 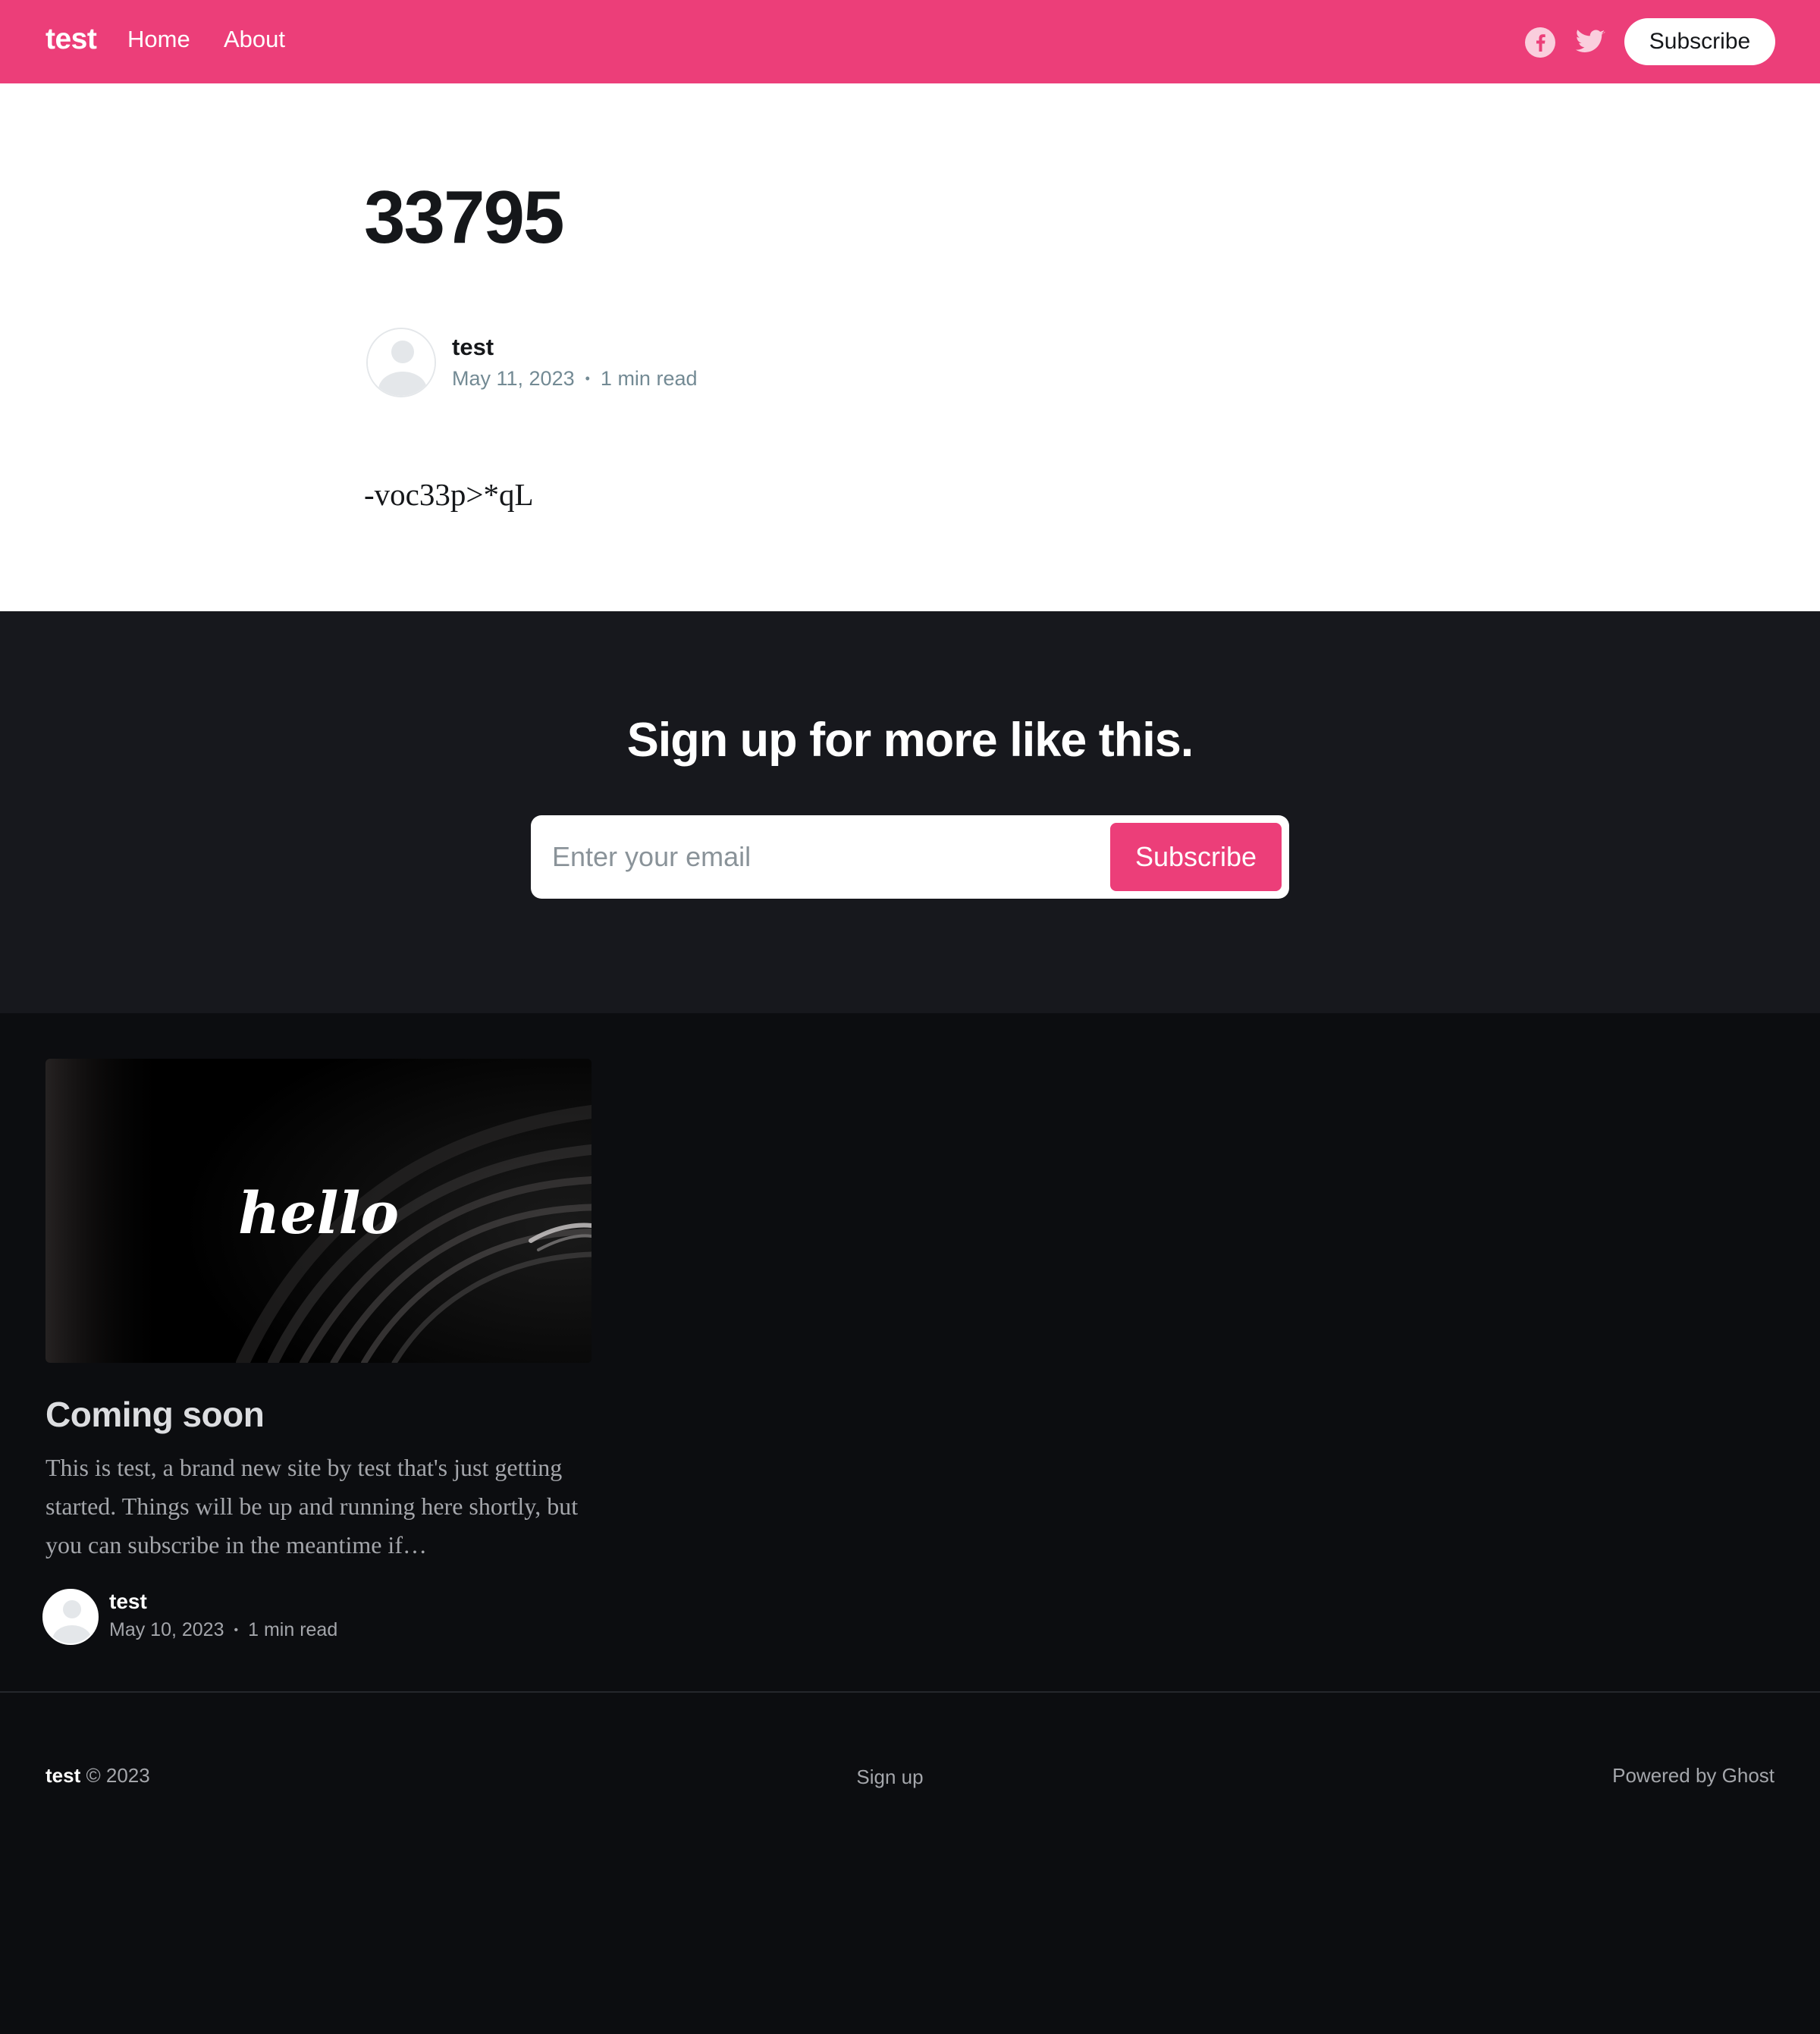 I want to click on footer-signup-wrap: Sign up, so click(x=890, y=1777).